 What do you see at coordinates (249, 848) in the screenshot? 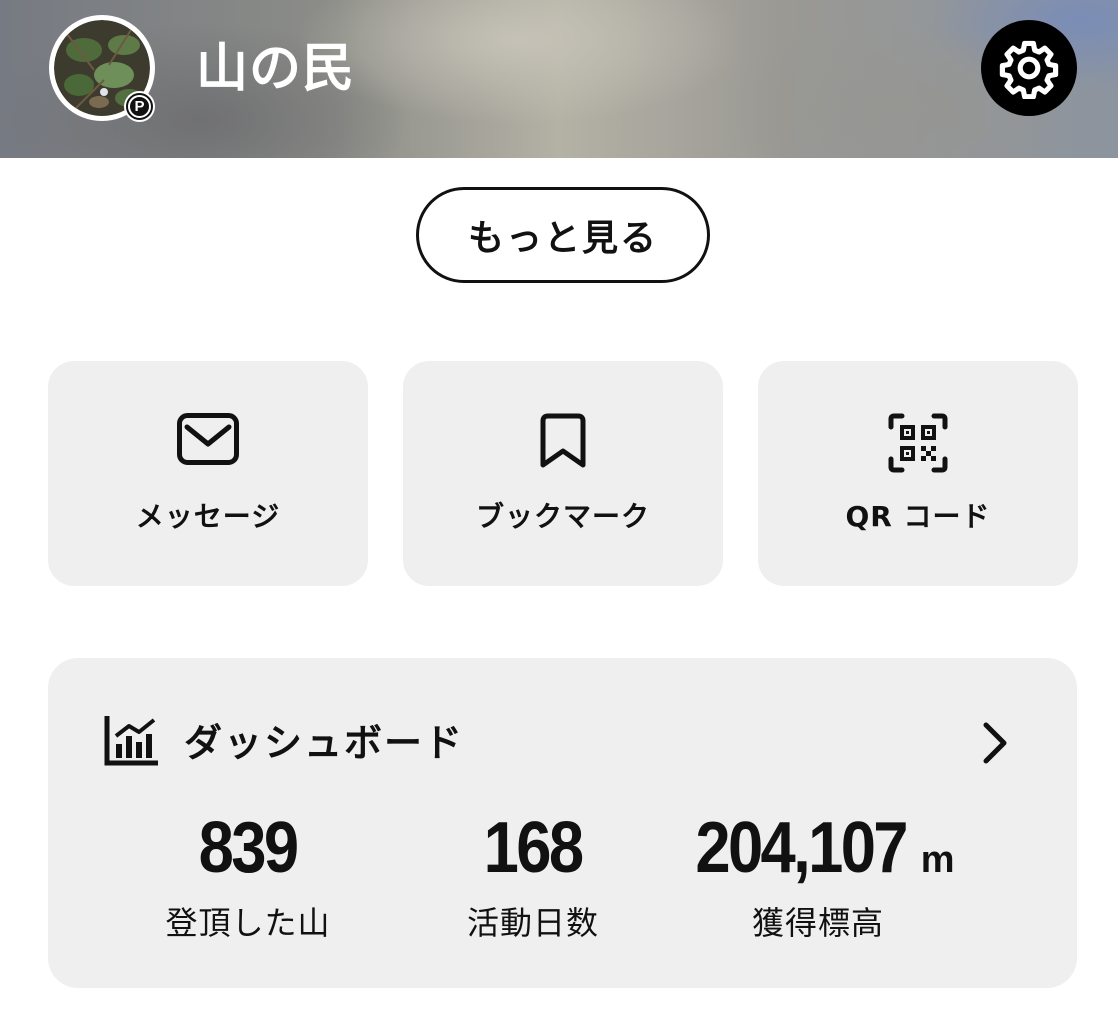
I see `stat-summits-value: 839` at bounding box center [249, 848].